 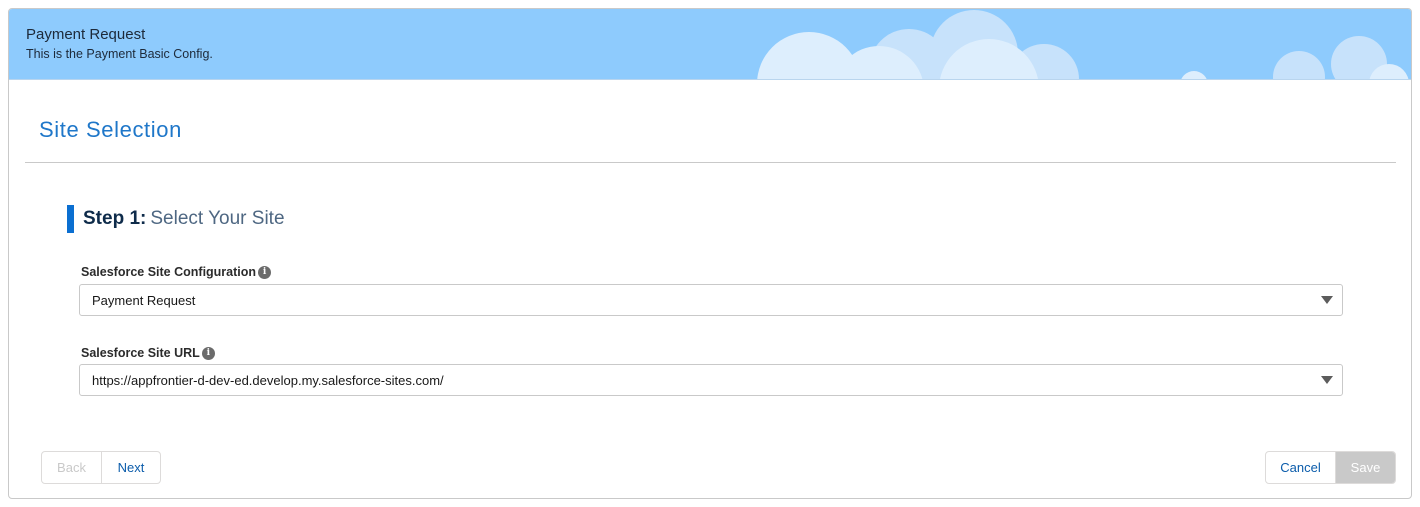 What do you see at coordinates (110, 129) in the screenshot?
I see `section-title: Site Selection` at bounding box center [110, 129].